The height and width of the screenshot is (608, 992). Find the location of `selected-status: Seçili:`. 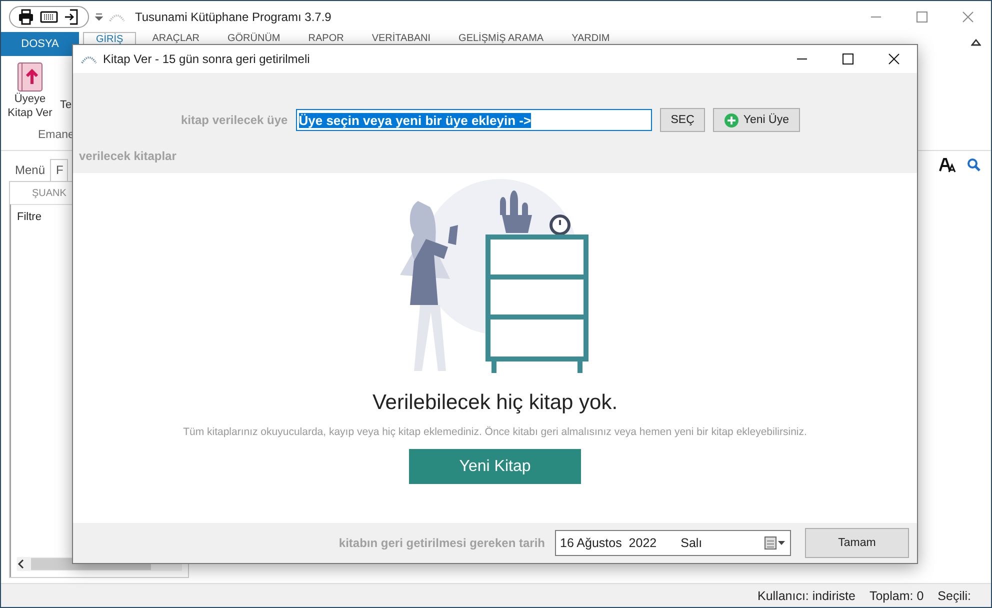

selected-status: Seçili: is located at coordinates (954, 595).